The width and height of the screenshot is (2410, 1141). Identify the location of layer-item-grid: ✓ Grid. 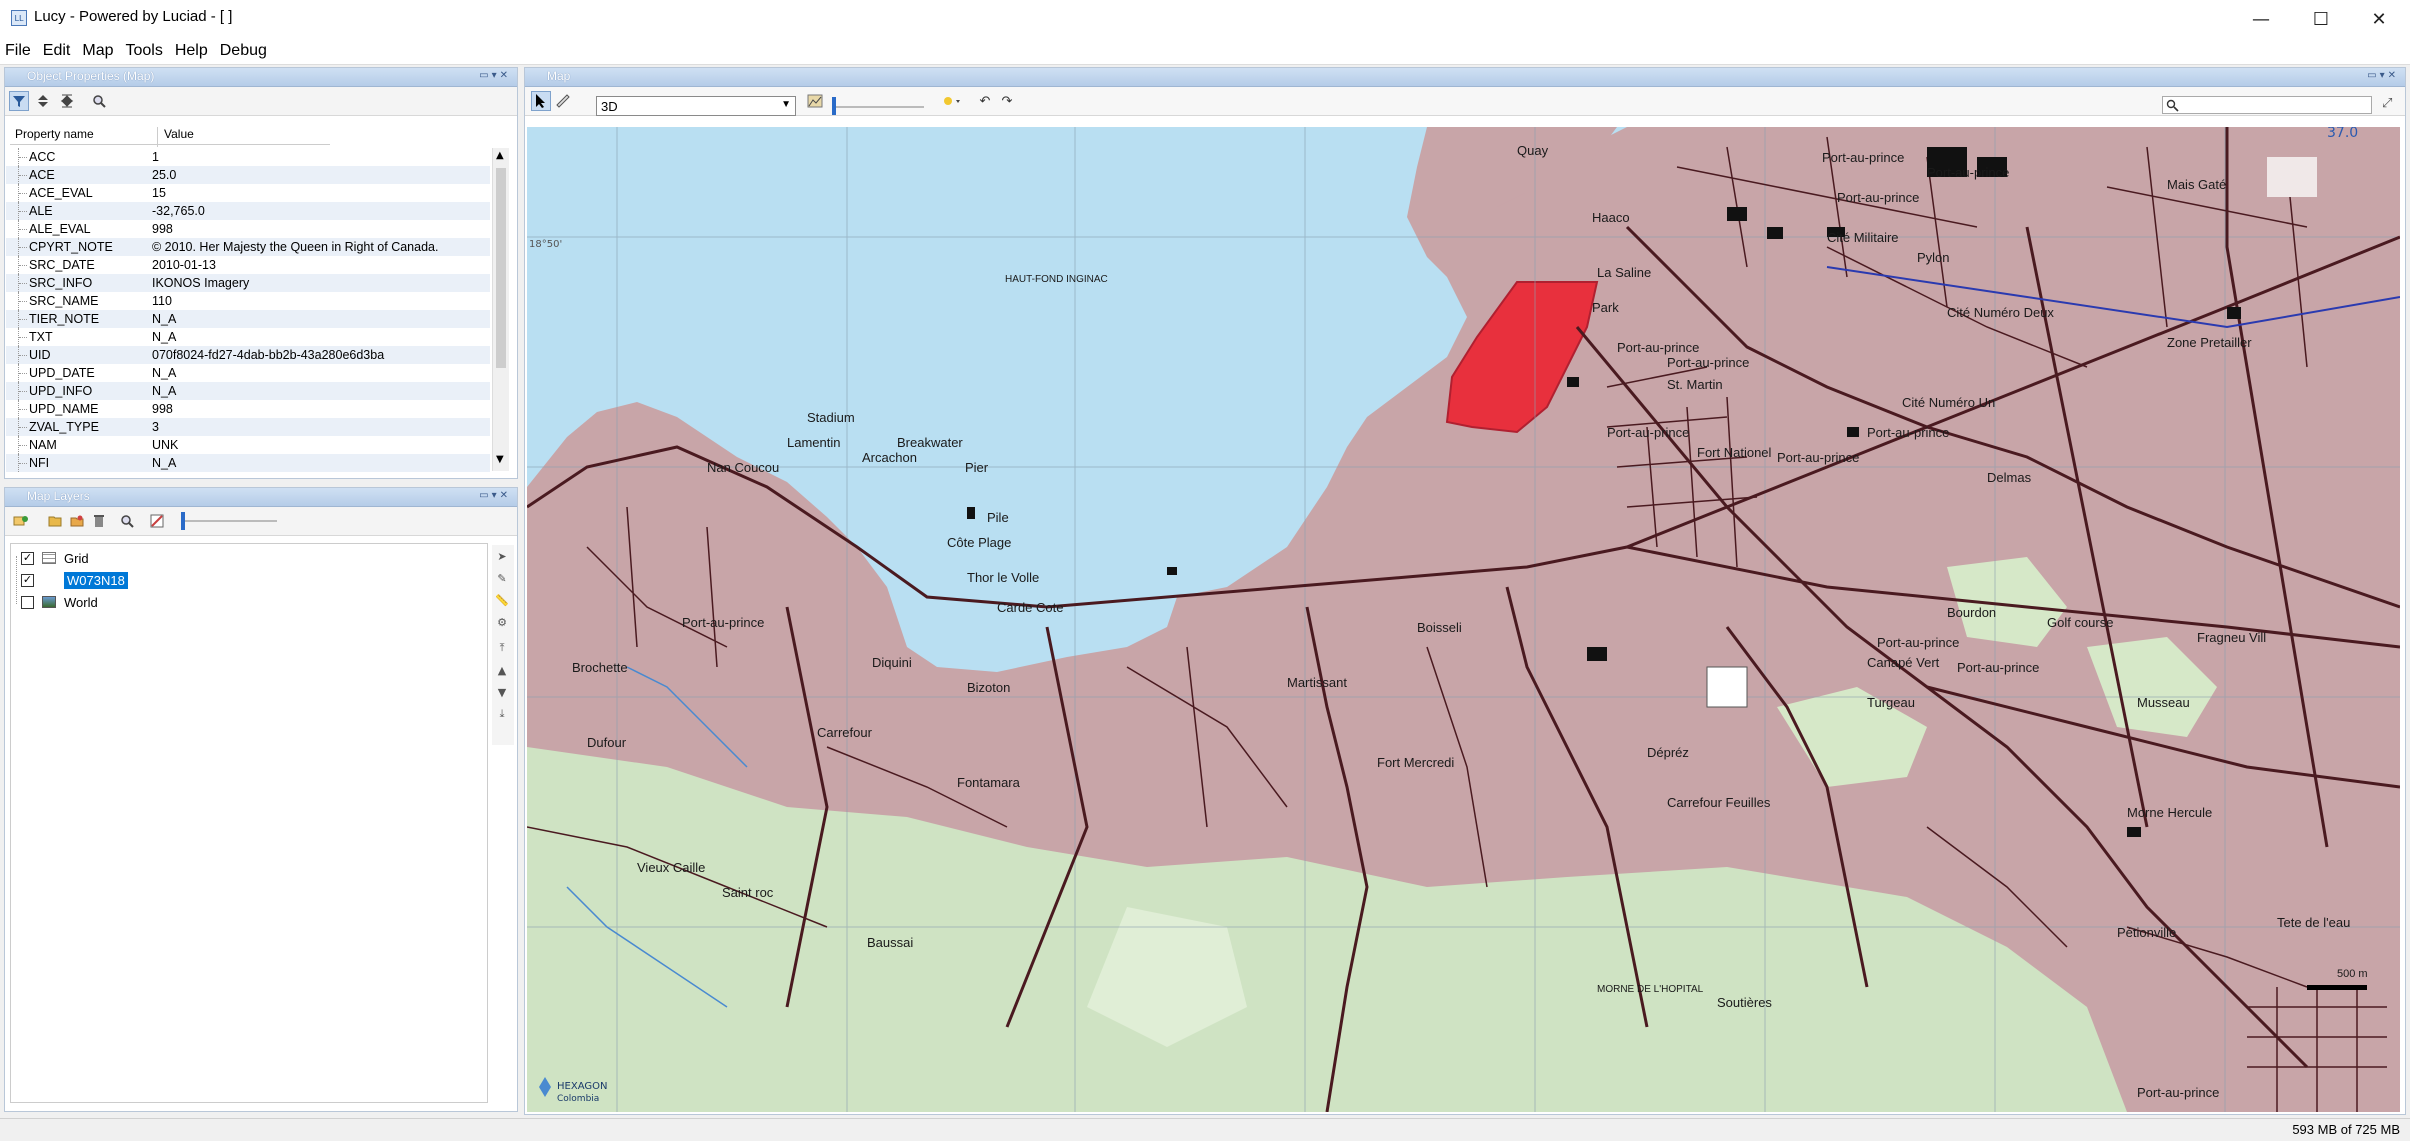
(55, 558).